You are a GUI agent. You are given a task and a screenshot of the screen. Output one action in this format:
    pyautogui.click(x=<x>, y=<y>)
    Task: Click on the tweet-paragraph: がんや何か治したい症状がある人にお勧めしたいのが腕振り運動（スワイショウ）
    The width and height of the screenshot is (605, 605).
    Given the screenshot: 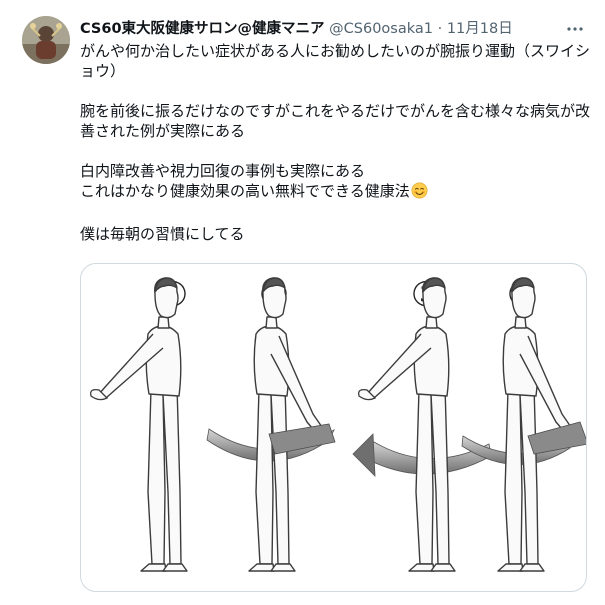 What is the action you would take?
    pyautogui.click(x=335, y=61)
    